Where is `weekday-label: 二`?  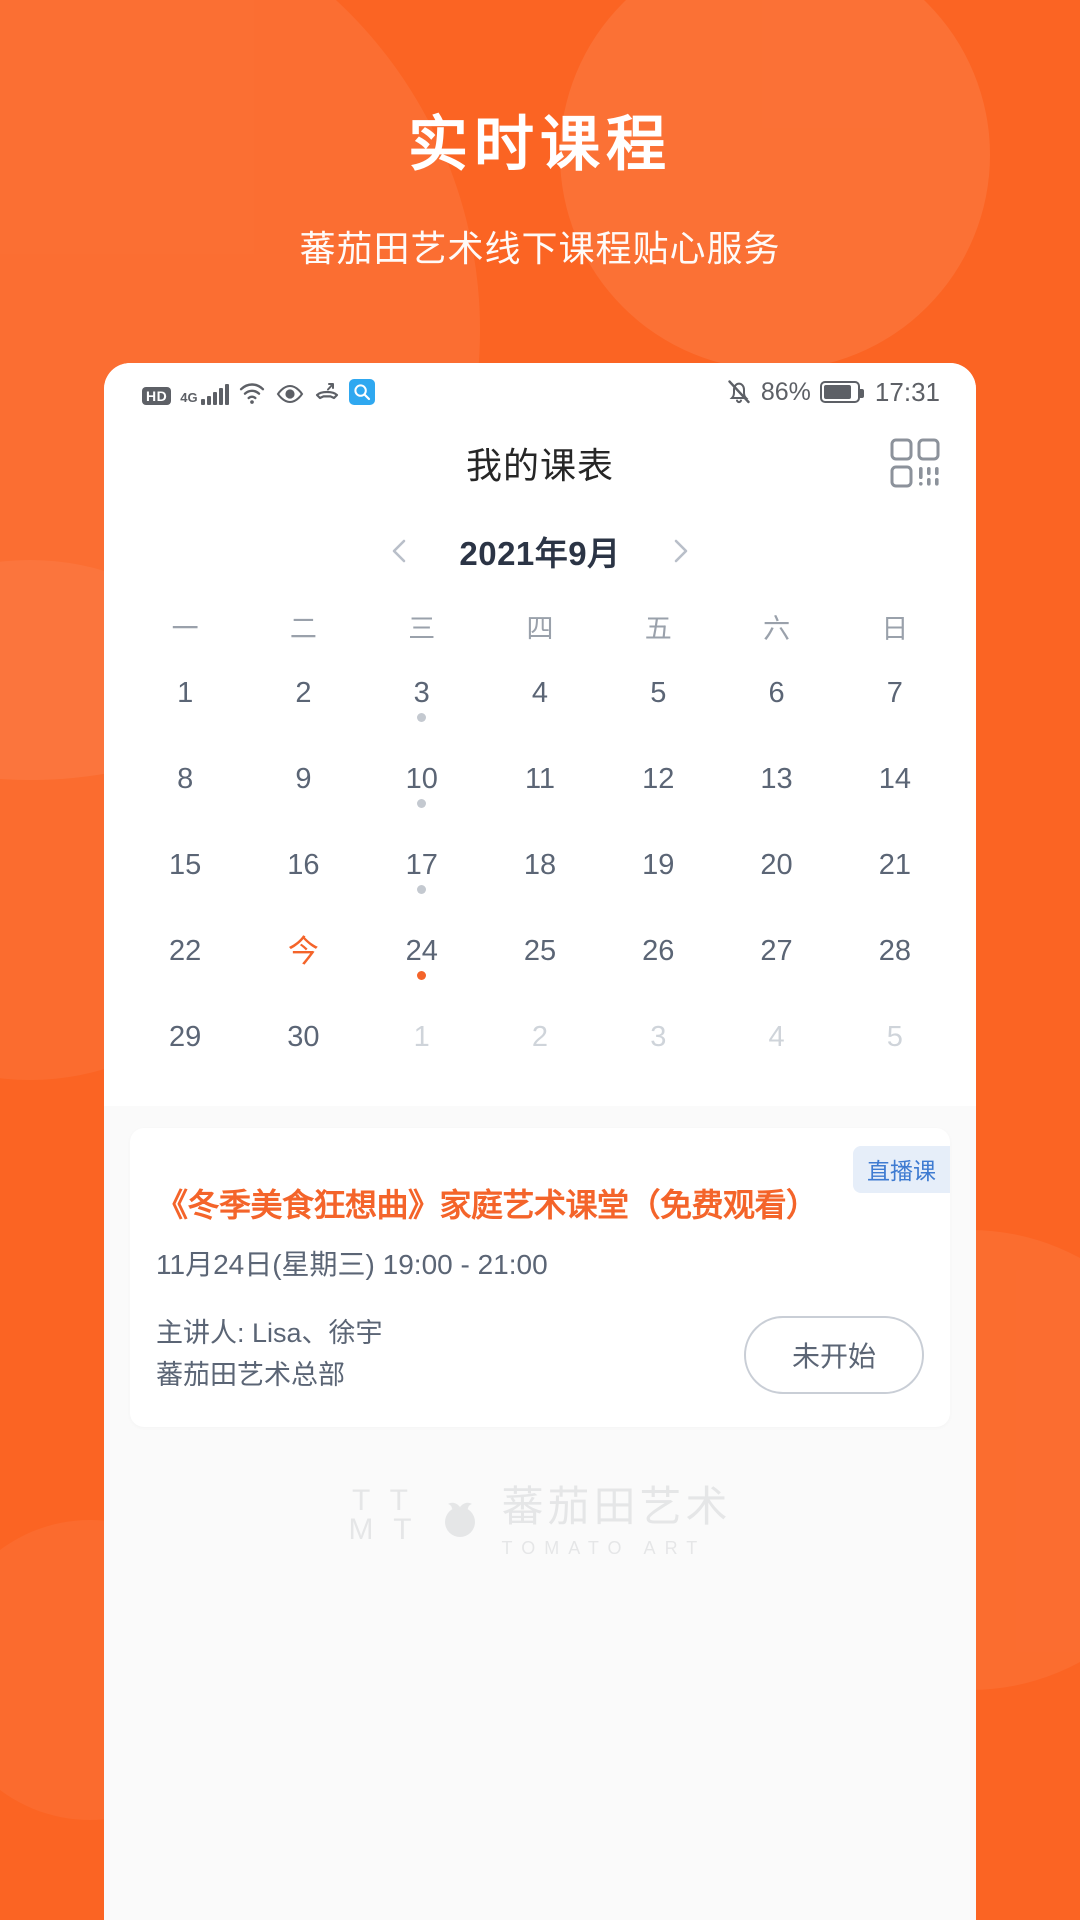 weekday-label: 二 is located at coordinates (303, 629).